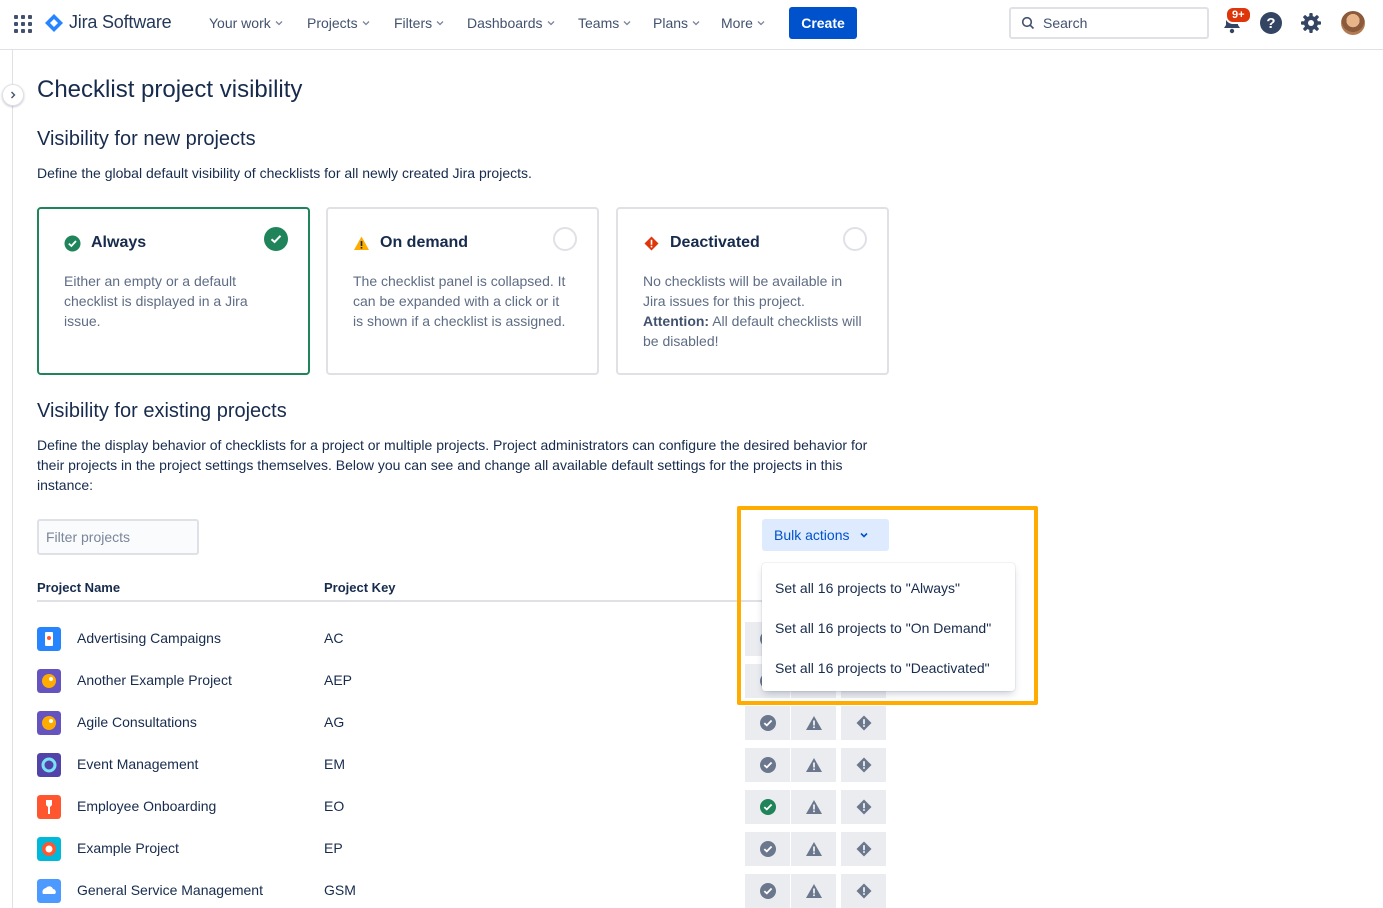 Image resolution: width=1383 pixels, height=908 pixels. What do you see at coordinates (888, 628) in the screenshot?
I see `menu-item-set-on-demand: Set all 16 projects to "On Demand"` at bounding box center [888, 628].